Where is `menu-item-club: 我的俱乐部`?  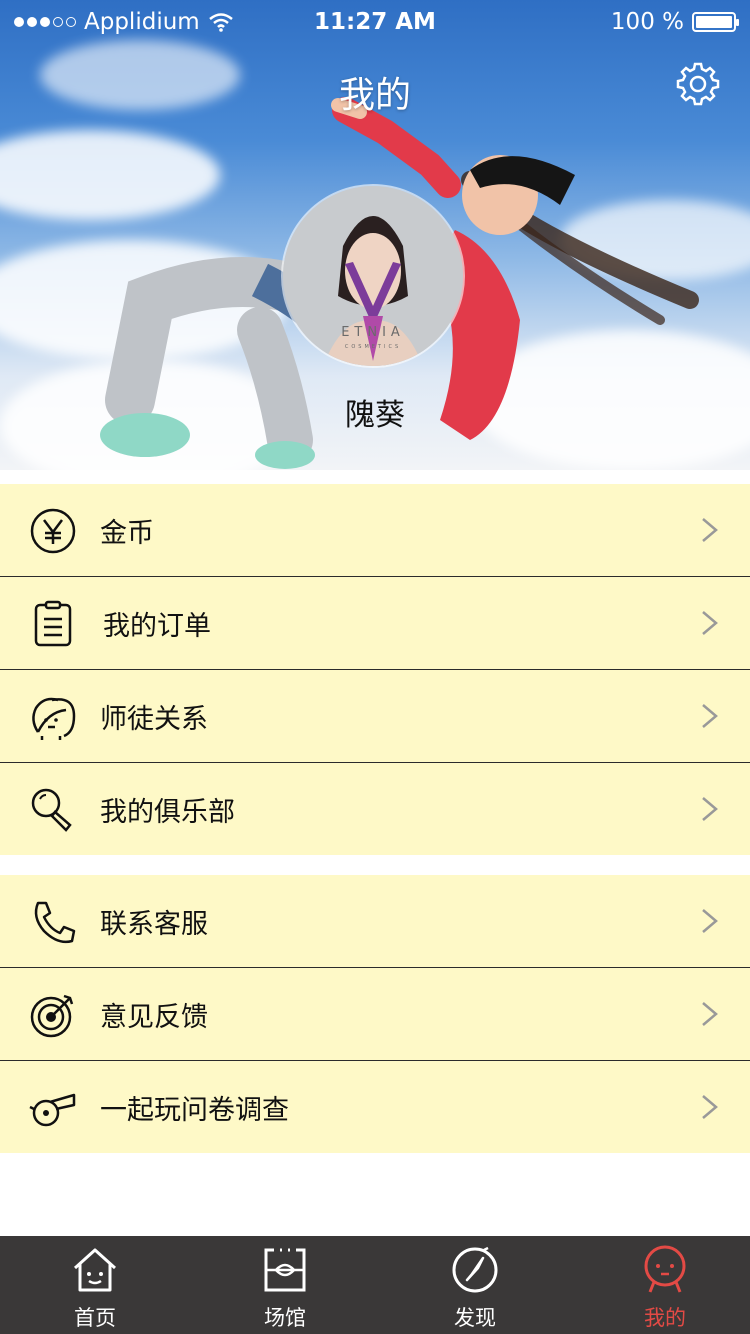 menu-item-club: 我的俱乐部 is located at coordinates (375, 809).